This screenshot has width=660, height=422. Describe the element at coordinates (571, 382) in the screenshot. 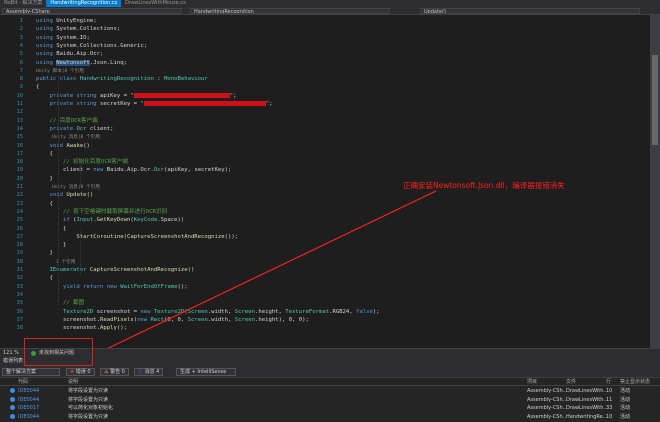

I see `col-file: 文件` at that location.